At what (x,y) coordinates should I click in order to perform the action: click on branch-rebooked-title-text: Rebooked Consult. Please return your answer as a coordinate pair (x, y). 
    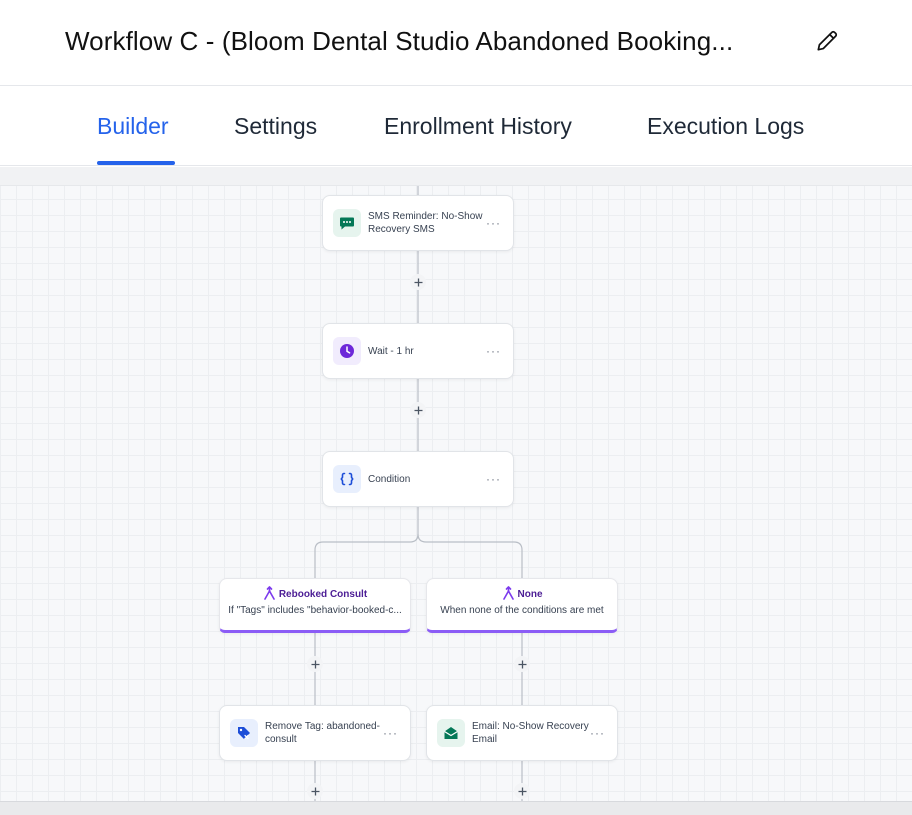
    Looking at the image, I should click on (323, 594).